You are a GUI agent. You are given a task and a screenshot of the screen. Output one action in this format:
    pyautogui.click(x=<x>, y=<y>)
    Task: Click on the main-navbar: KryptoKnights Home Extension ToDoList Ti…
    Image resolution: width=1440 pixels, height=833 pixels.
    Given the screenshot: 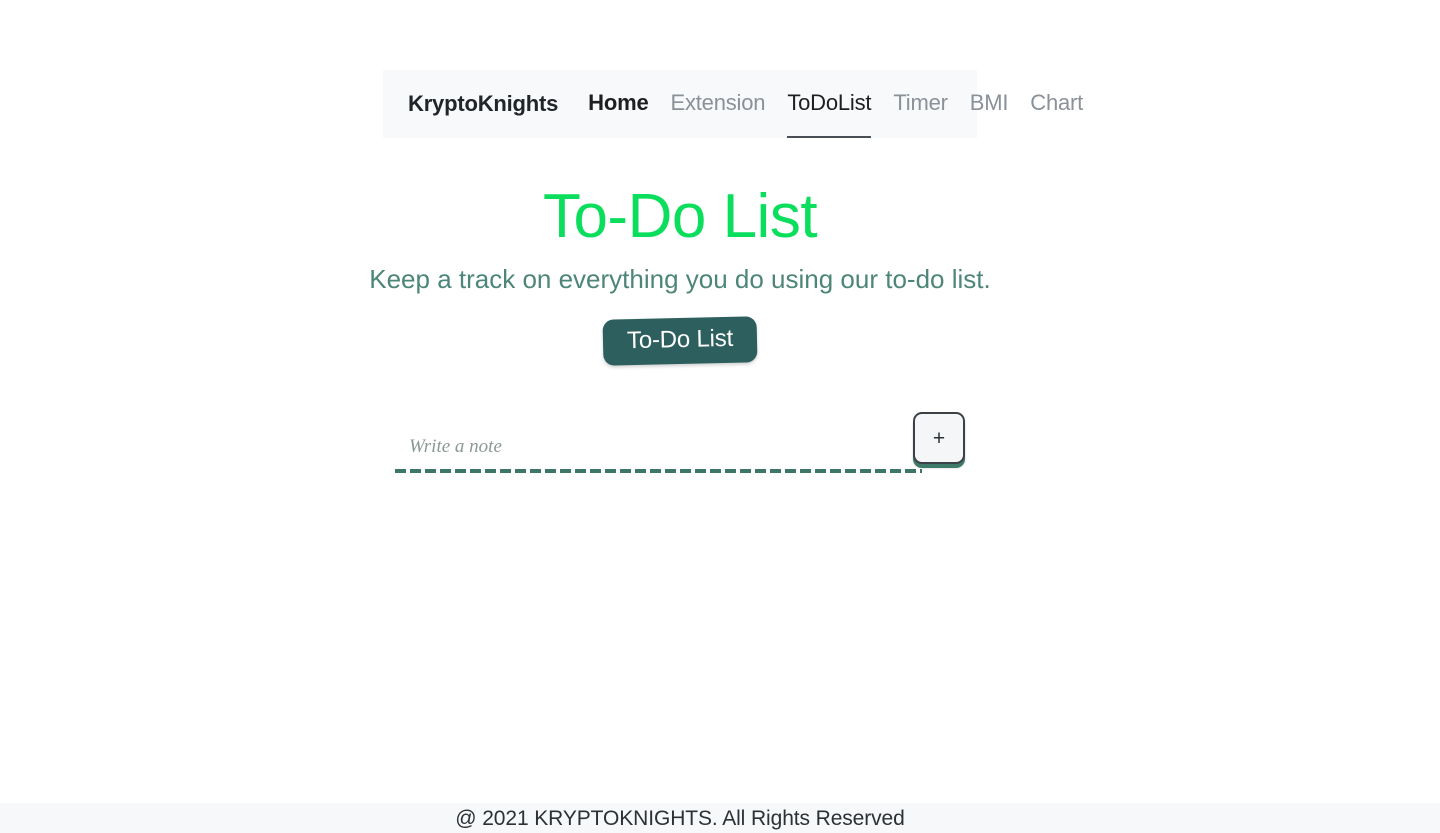 What is the action you would take?
    pyautogui.click(x=733, y=104)
    